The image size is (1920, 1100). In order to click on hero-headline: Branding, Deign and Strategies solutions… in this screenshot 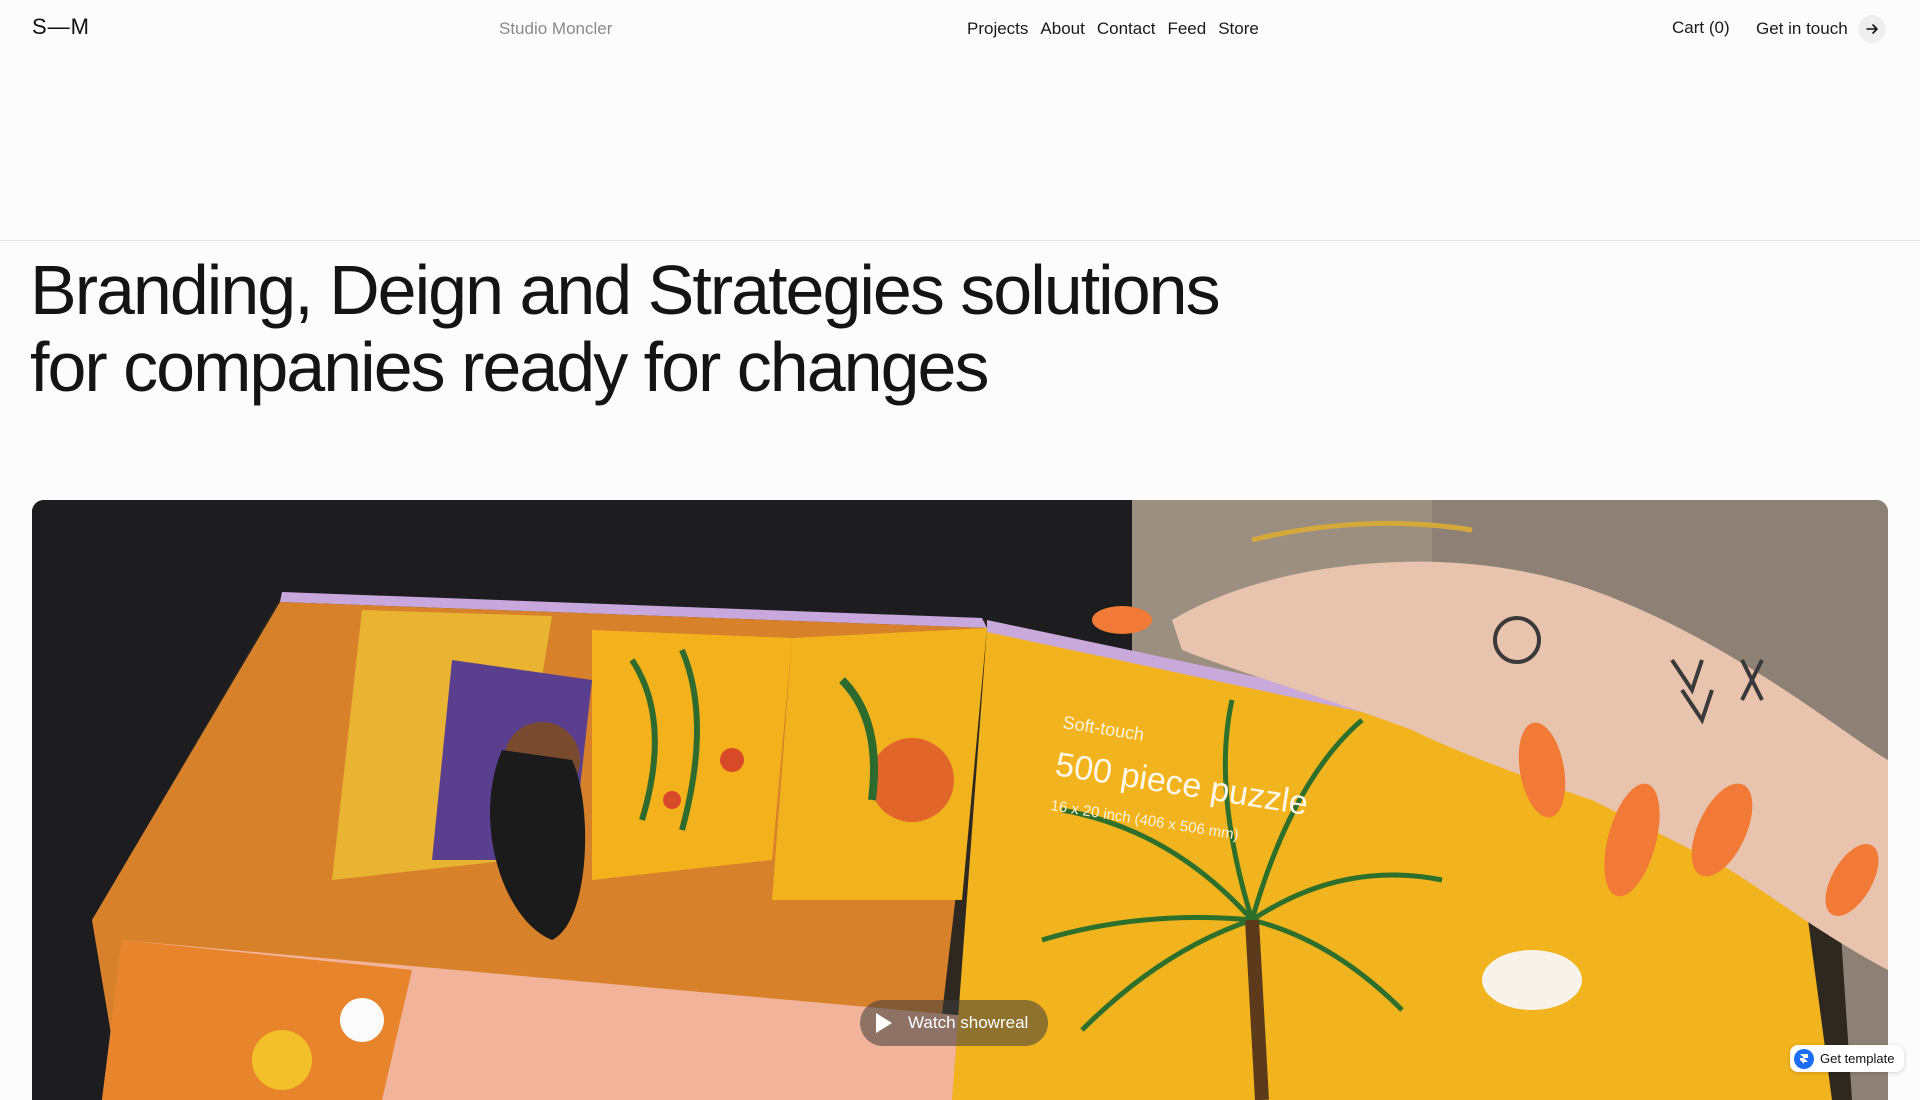, I will do `click(730, 329)`.